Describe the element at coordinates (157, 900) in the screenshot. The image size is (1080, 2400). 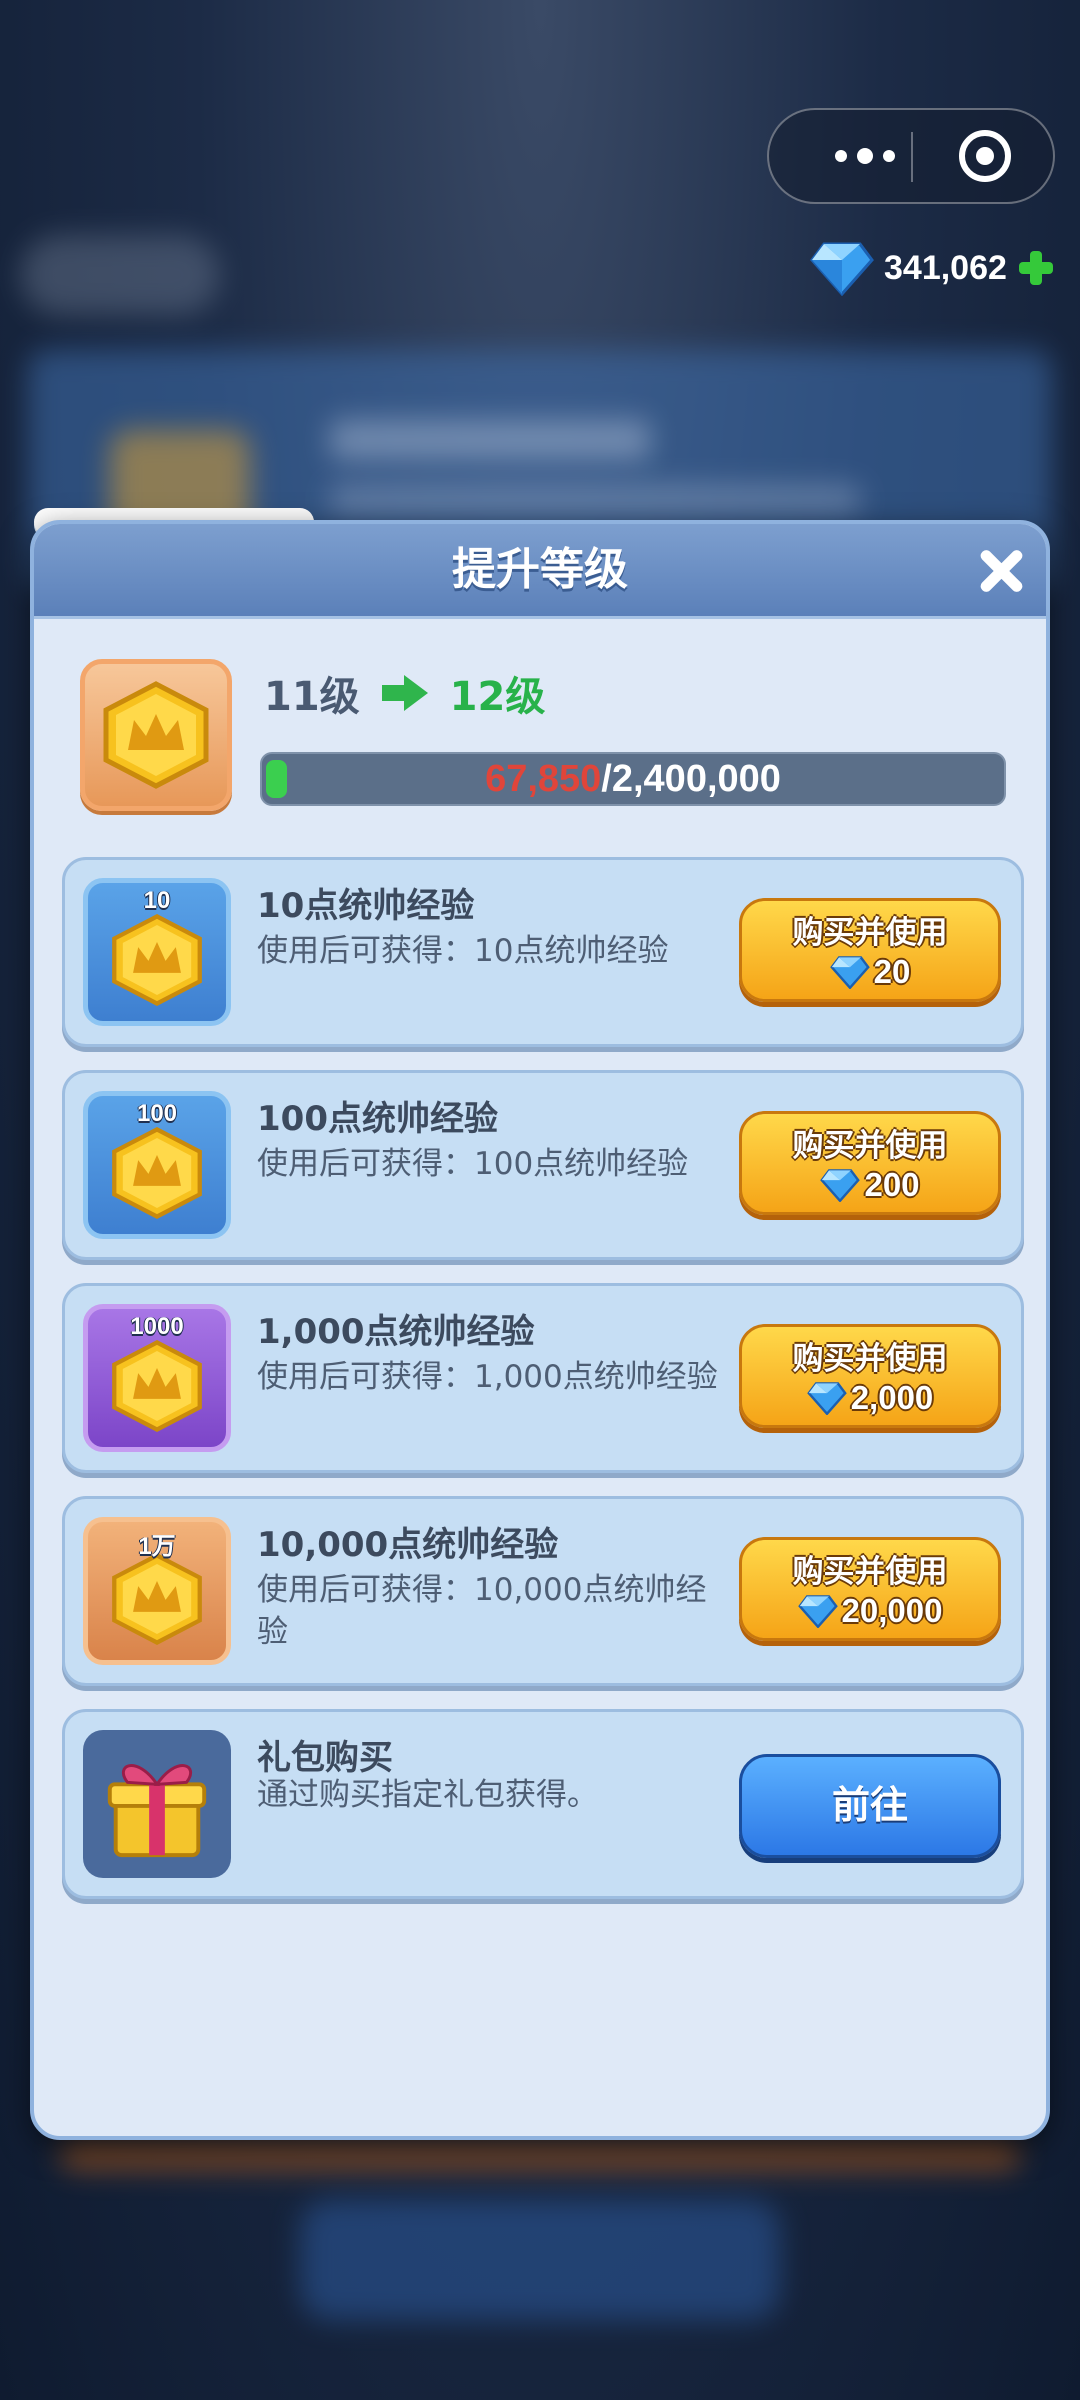
I see `exp-tag: 10` at that location.